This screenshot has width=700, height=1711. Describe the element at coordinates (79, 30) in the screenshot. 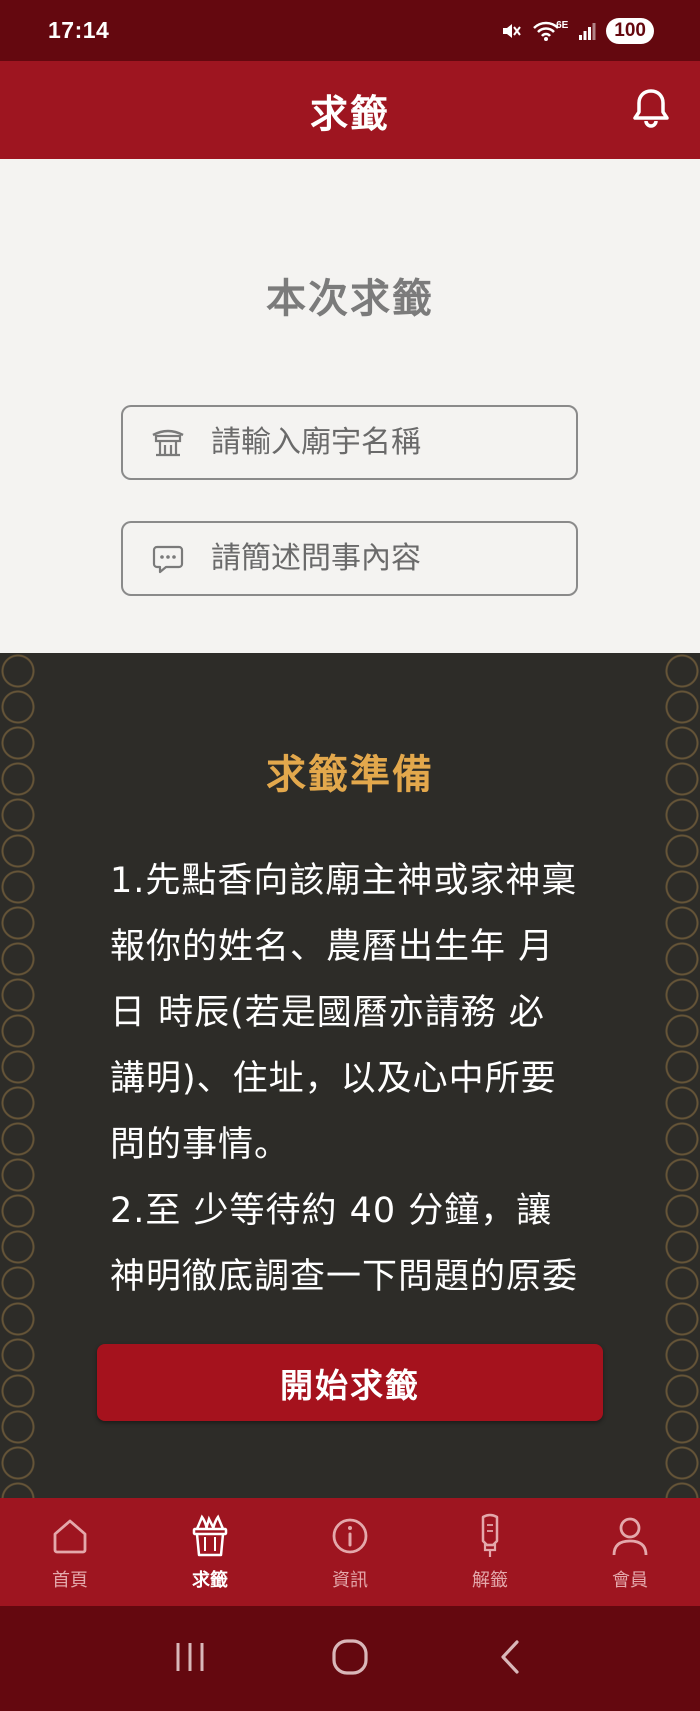

I see `status-time: 17:14` at that location.